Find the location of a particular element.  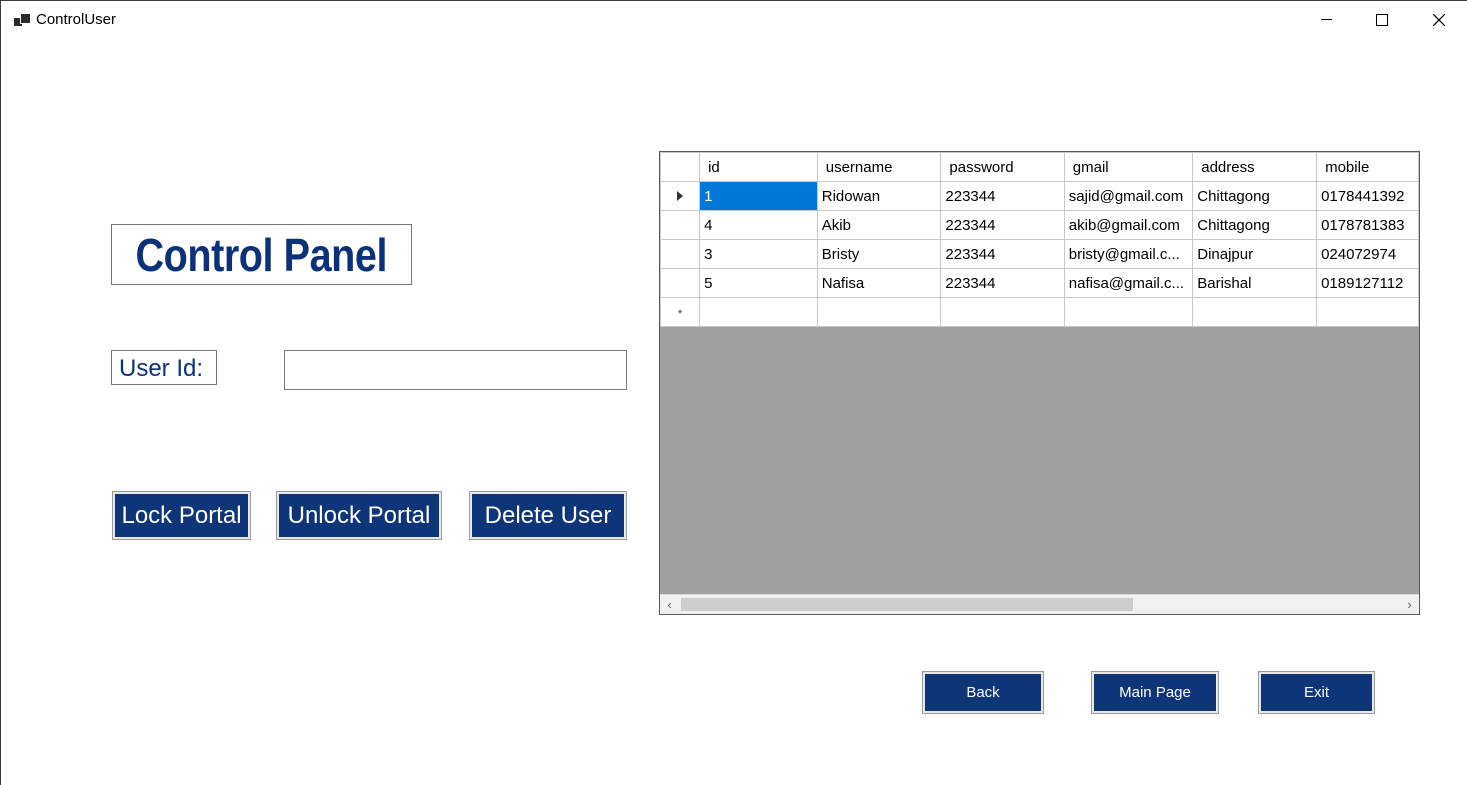

user-id-label: User Id: is located at coordinates (164, 367).